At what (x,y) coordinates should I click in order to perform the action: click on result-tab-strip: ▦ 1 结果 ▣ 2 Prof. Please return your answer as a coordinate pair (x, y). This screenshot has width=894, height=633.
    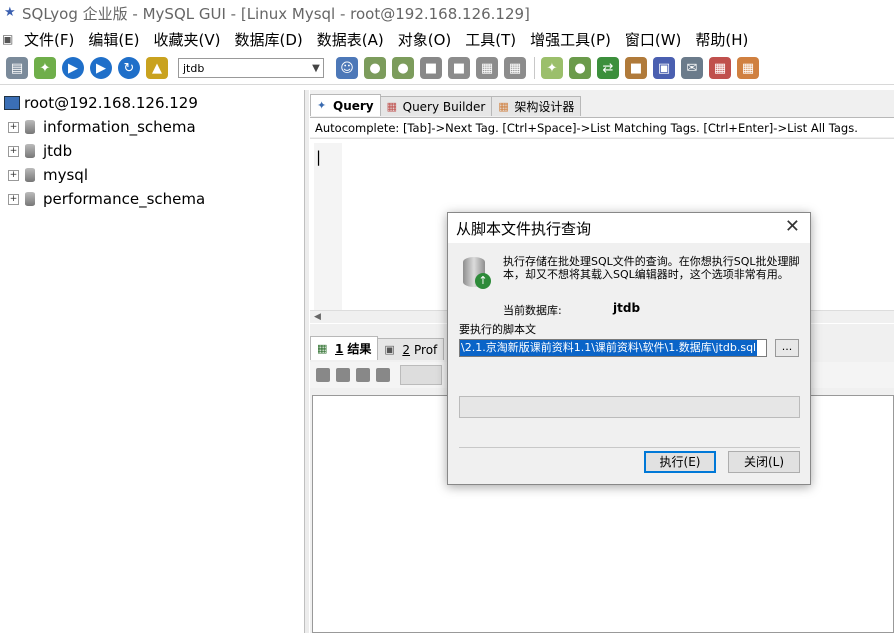
    Looking at the image, I should click on (377, 348).